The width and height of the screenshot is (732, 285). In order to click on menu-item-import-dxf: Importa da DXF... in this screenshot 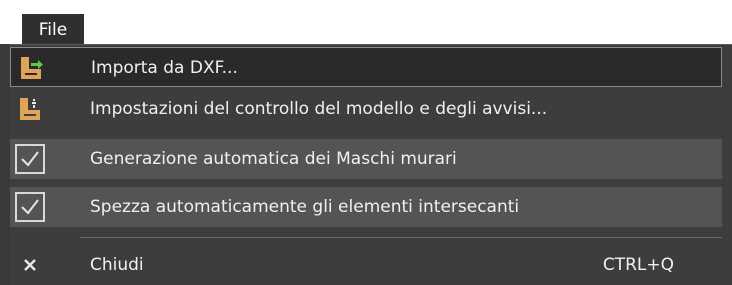, I will do `click(366, 67)`.